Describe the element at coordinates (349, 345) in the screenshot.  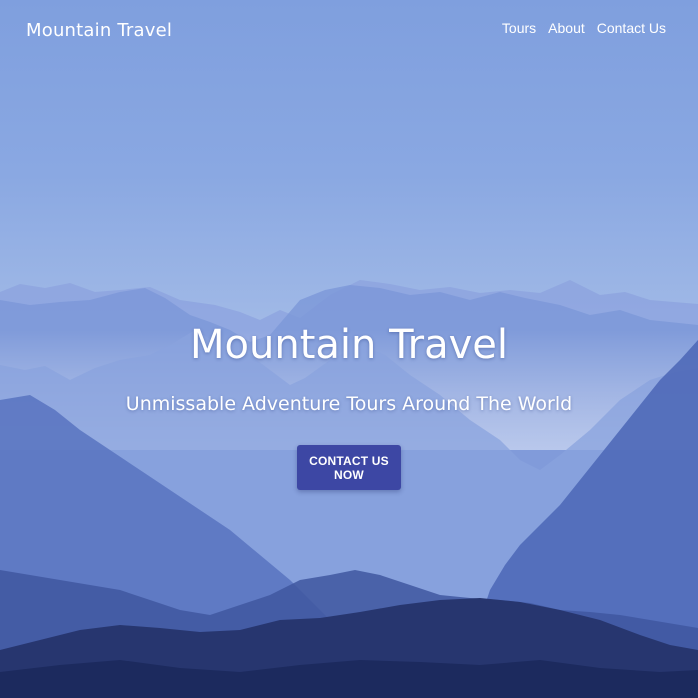
I see `hero-title: Mountain Travel` at that location.